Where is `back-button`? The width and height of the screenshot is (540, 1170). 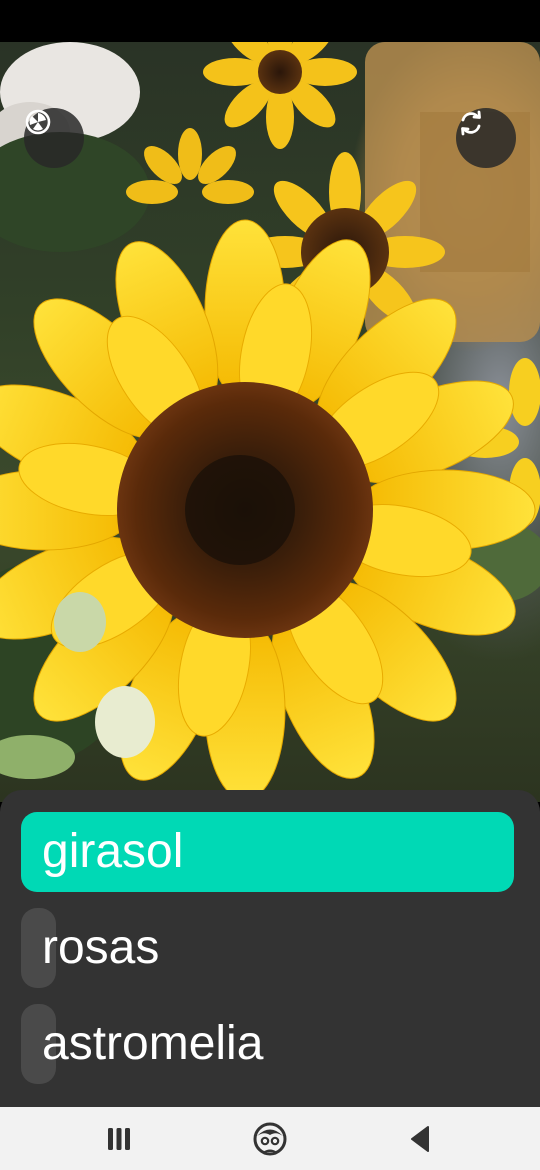
back-button is located at coordinates (420, 1139).